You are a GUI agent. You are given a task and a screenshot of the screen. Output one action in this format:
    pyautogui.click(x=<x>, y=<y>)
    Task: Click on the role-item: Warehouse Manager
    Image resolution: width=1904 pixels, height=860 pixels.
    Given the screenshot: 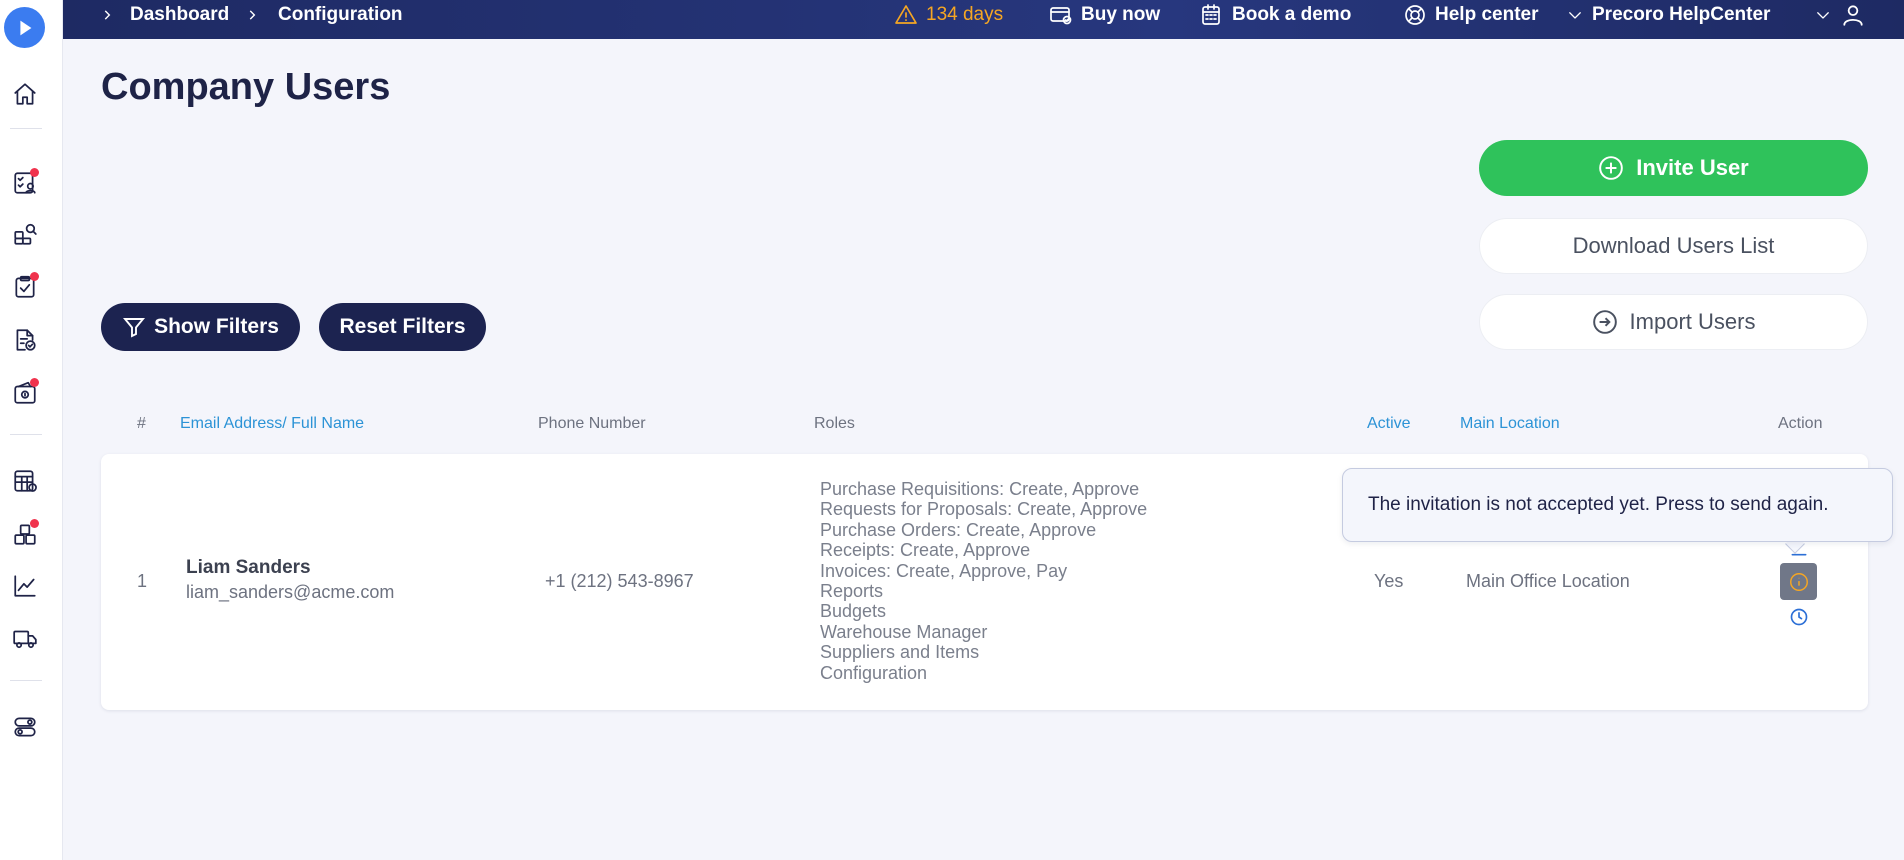 What is the action you would take?
    pyautogui.click(x=904, y=631)
    